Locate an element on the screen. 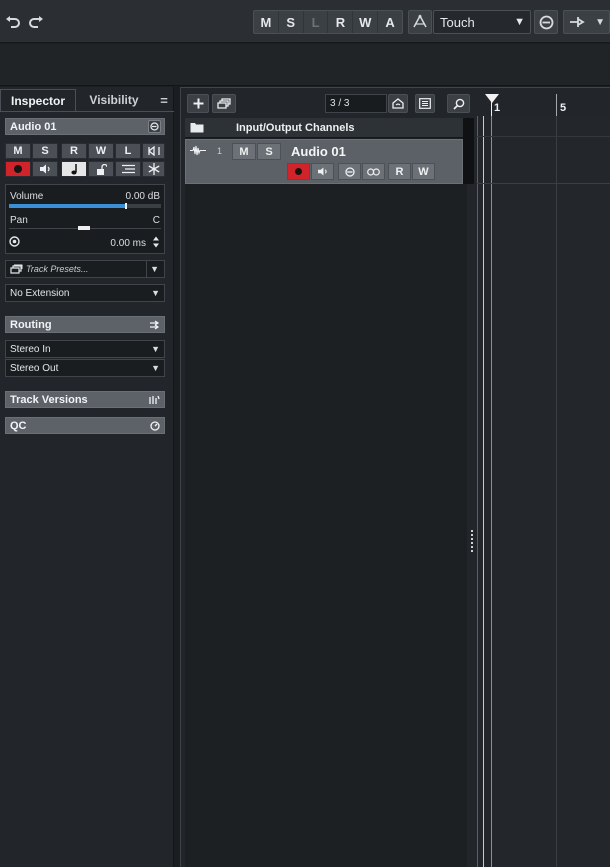  routing-output-select: Stereo Out ▼ is located at coordinates (85, 368).